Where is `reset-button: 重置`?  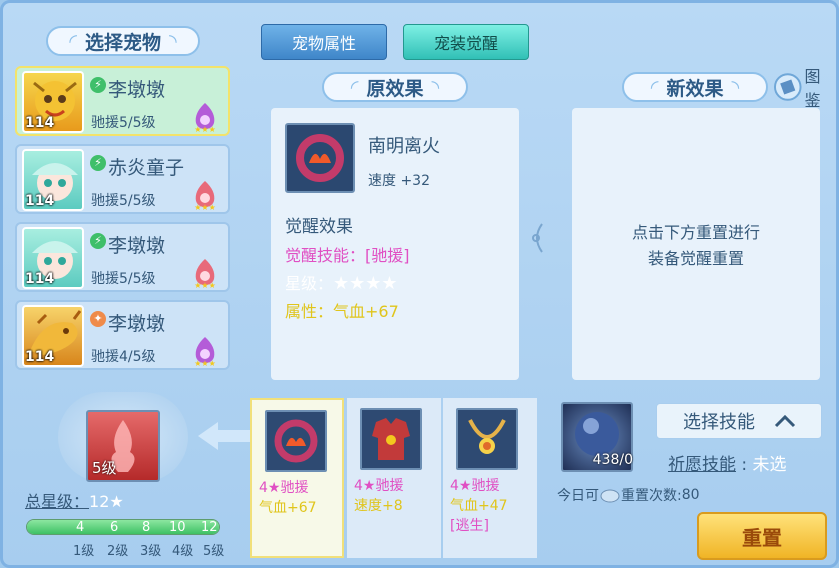 reset-button: 重置 is located at coordinates (762, 536).